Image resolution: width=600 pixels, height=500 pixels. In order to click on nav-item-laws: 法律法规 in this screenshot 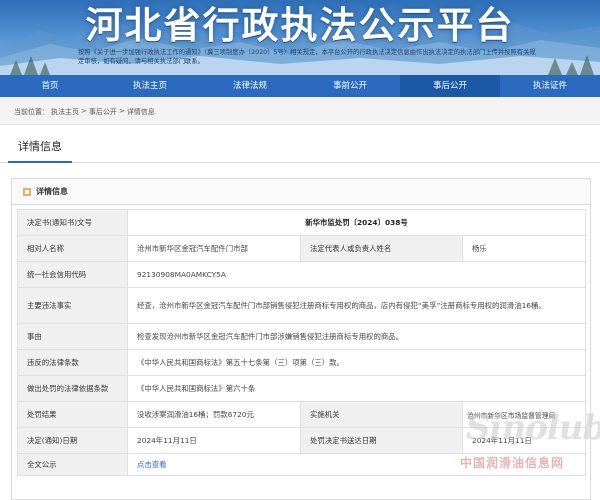, I will do `click(250, 86)`.